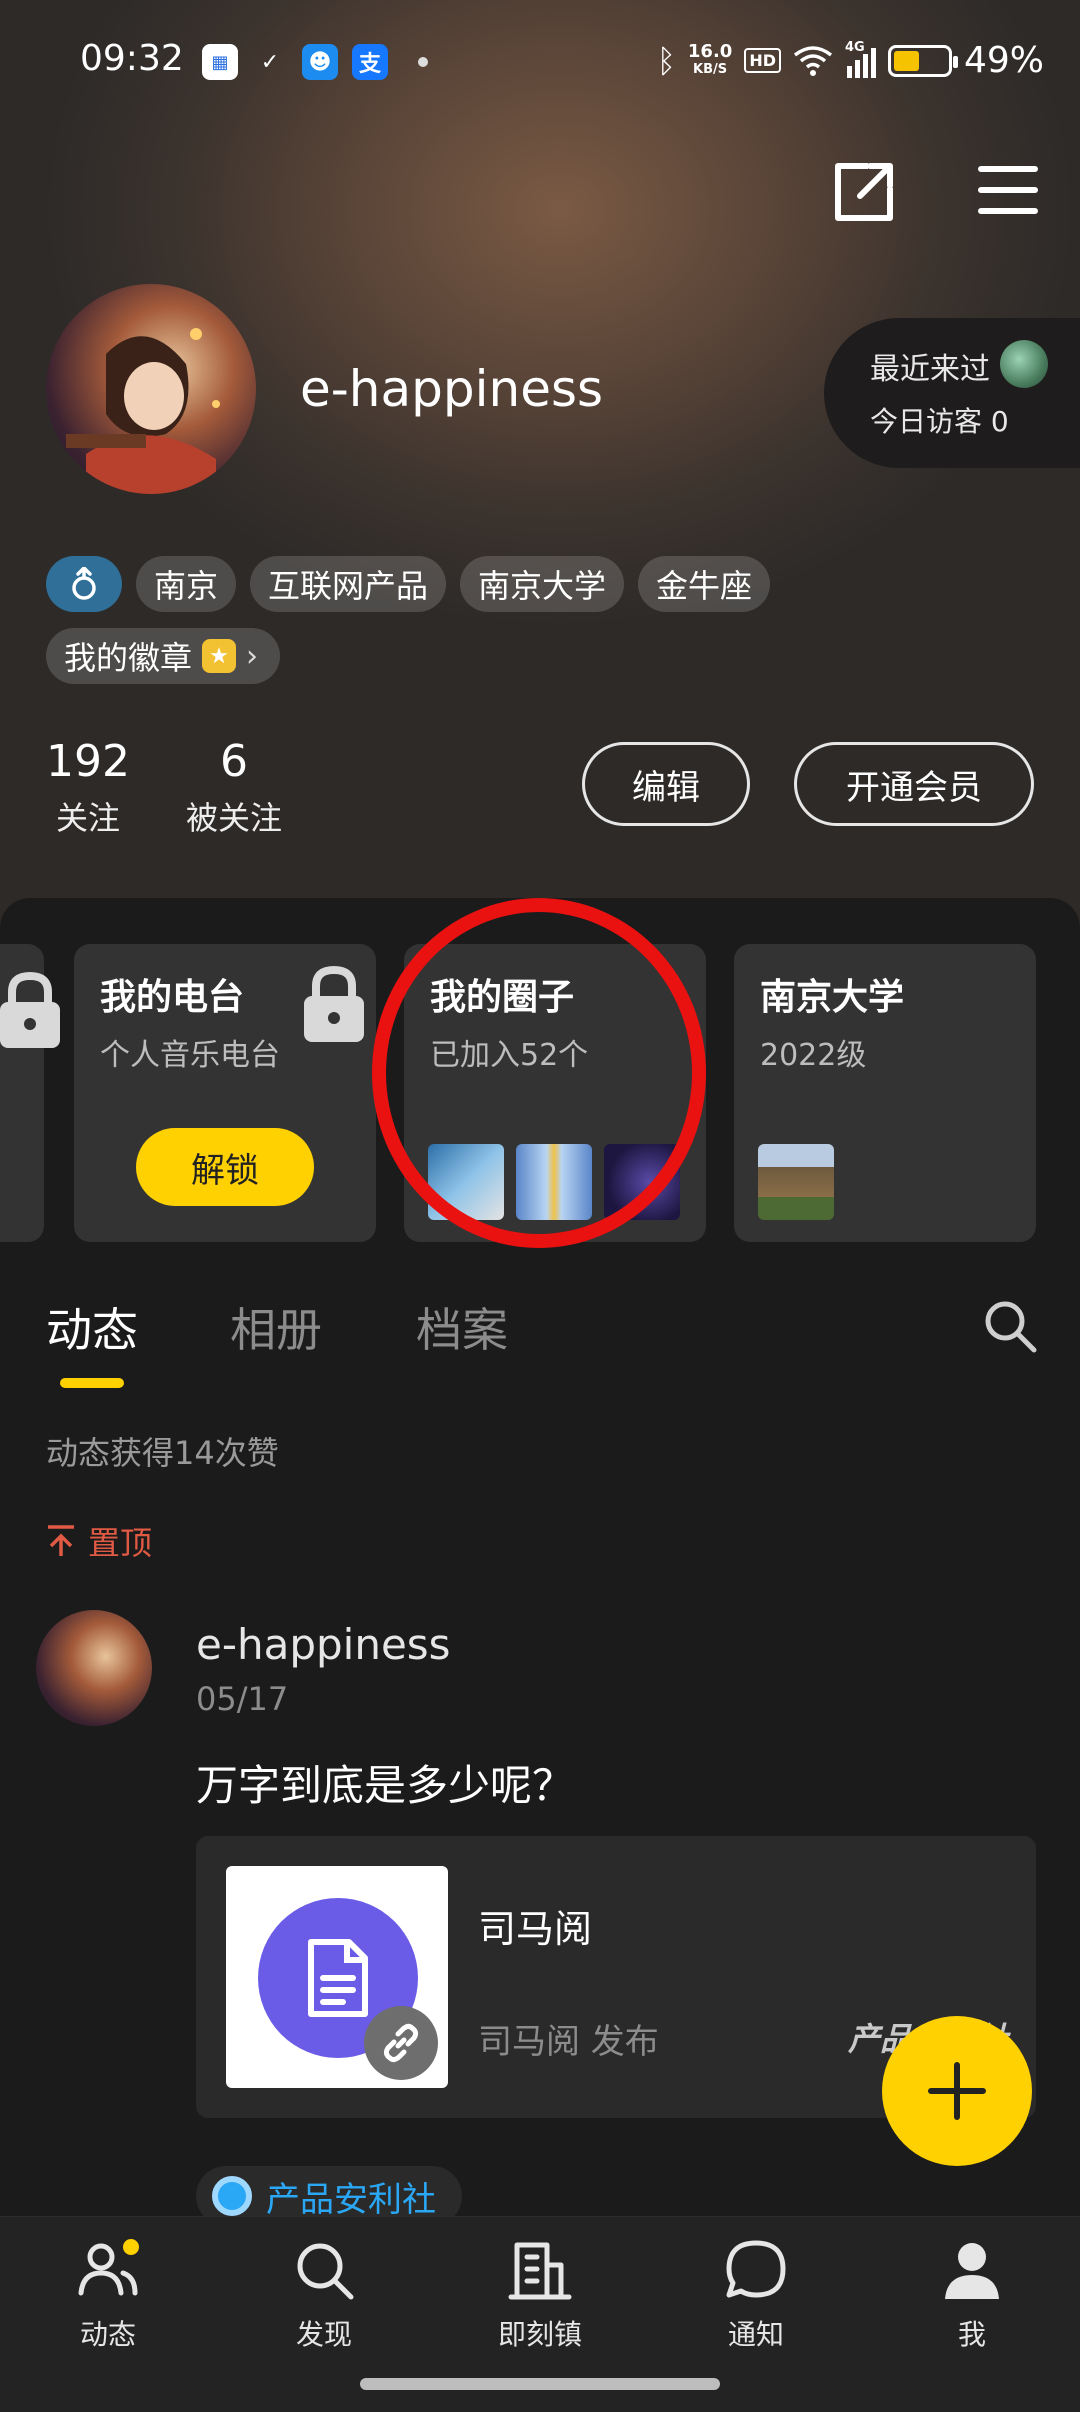  I want to click on battery-fill, so click(906, 60).